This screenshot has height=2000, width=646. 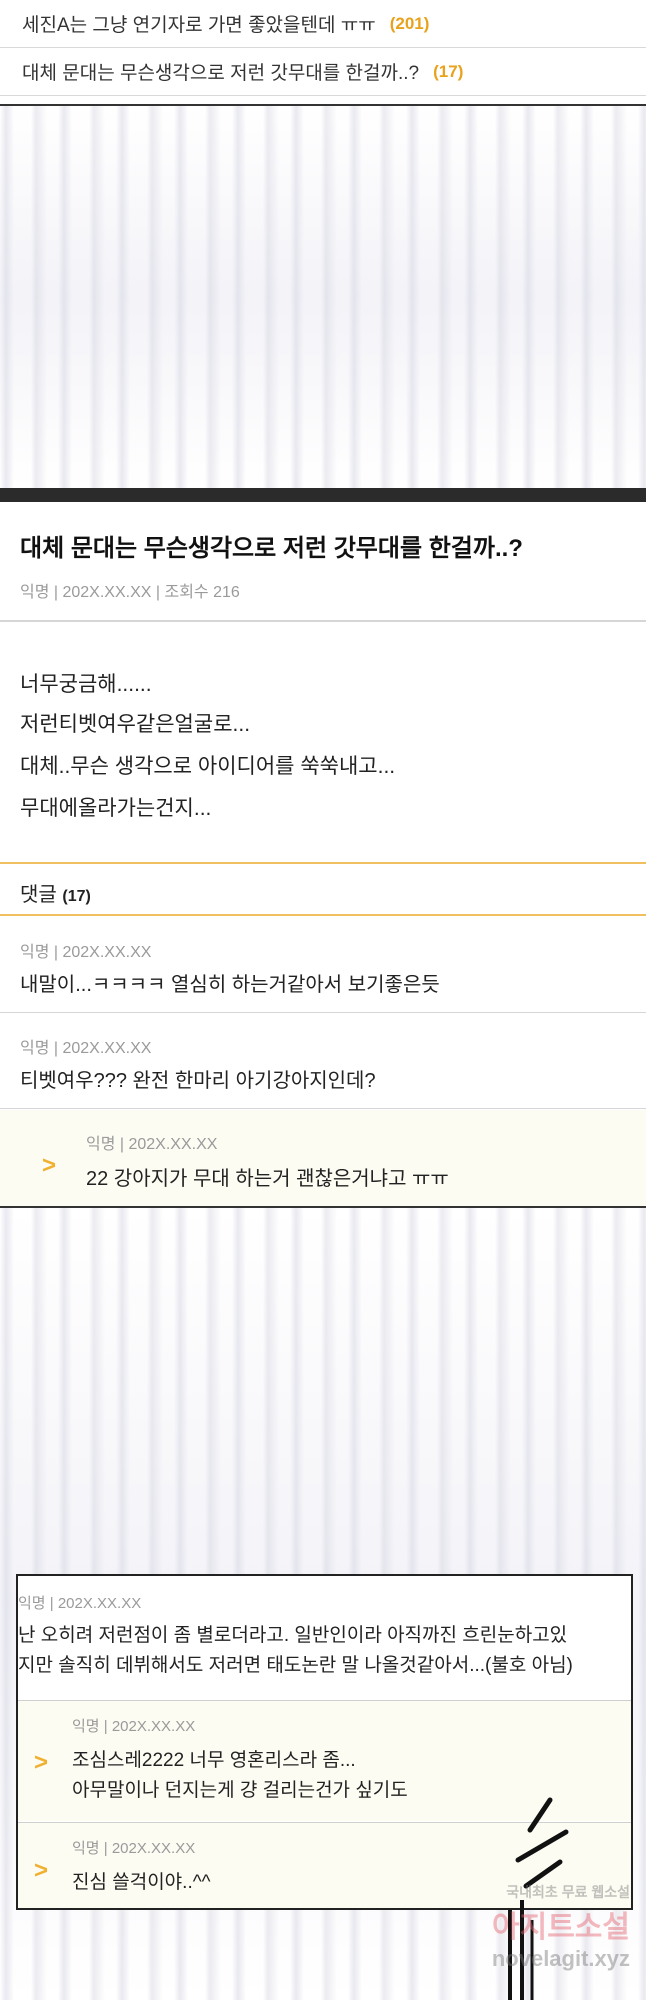 I want to click on list-item: 세진A는 그냥 연기자로 가면 좋았을텐데 ㅠㅠ (201), so click(x=323, y=24).